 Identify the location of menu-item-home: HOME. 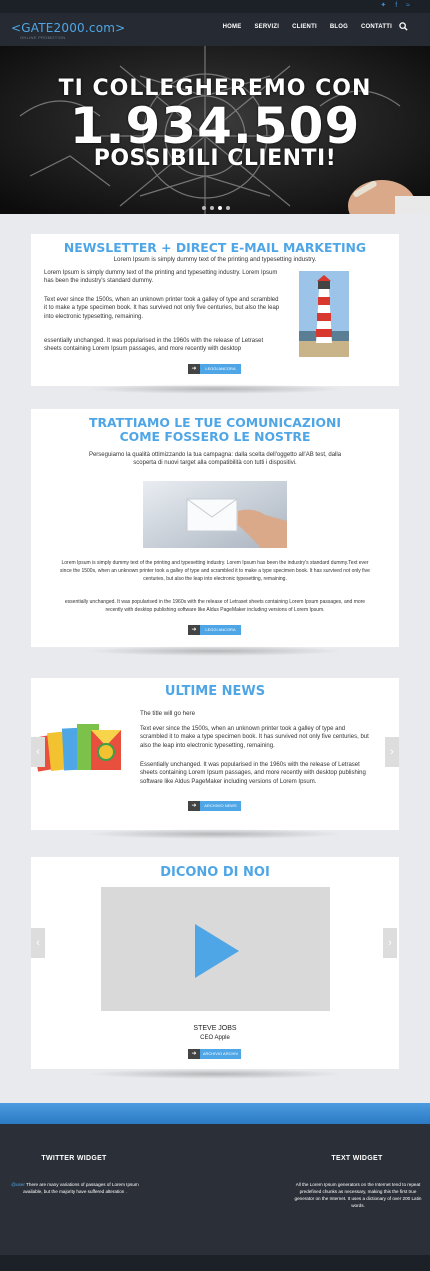
(232, 27).